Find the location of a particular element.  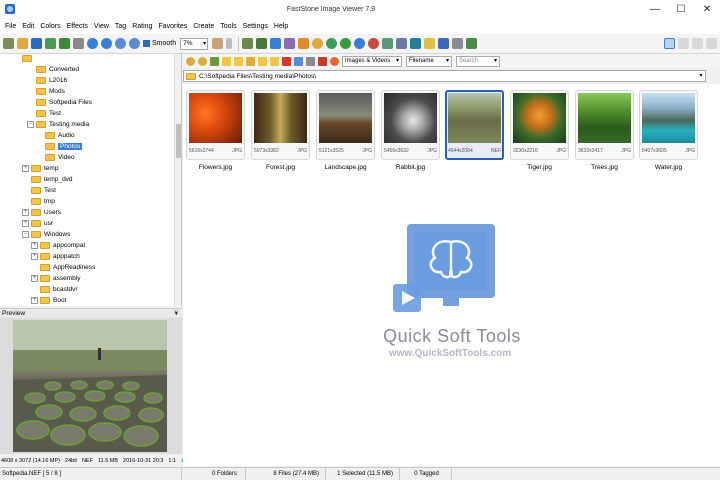

sort-select: Filename is located at coordinates (429, 61).